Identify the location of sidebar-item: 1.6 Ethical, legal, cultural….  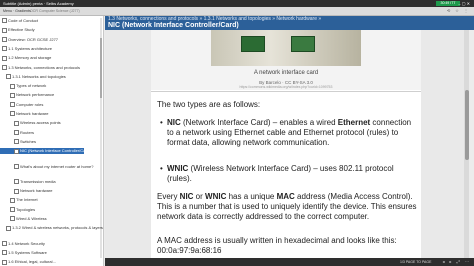
(28, 262).